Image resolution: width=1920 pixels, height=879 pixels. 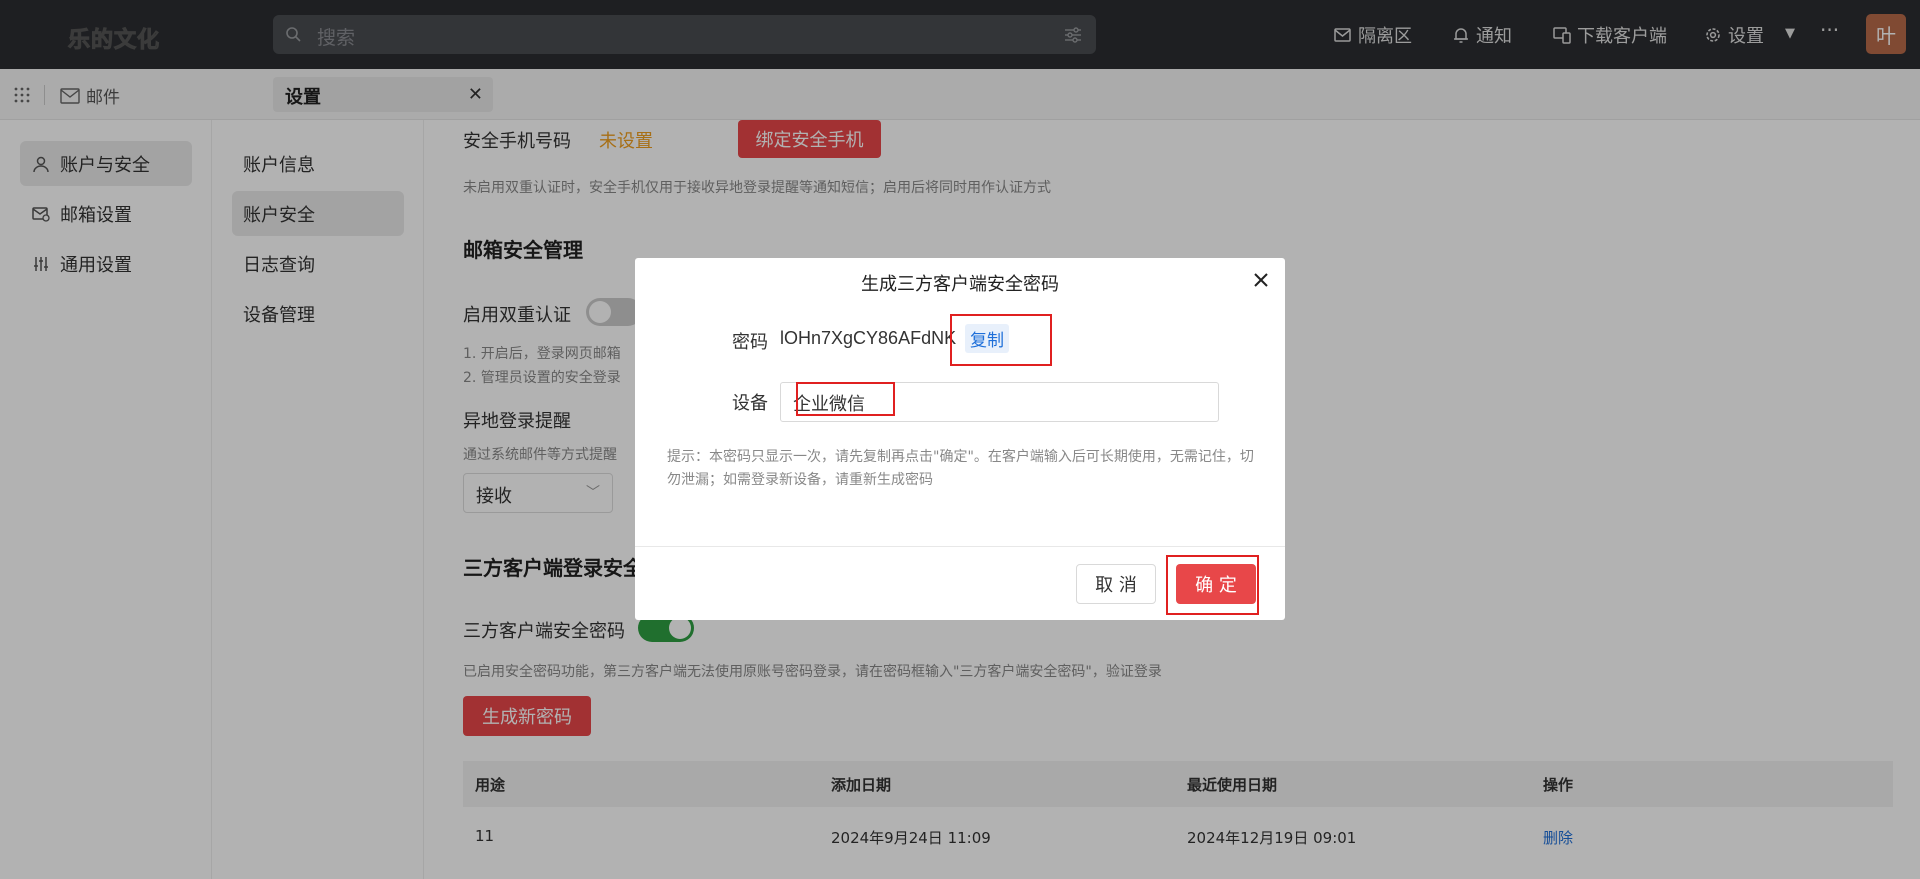 What do you see at coordinates (750, 342) in the screenshot?
I see `password-label: 密码` at bounding box center [750, 342].